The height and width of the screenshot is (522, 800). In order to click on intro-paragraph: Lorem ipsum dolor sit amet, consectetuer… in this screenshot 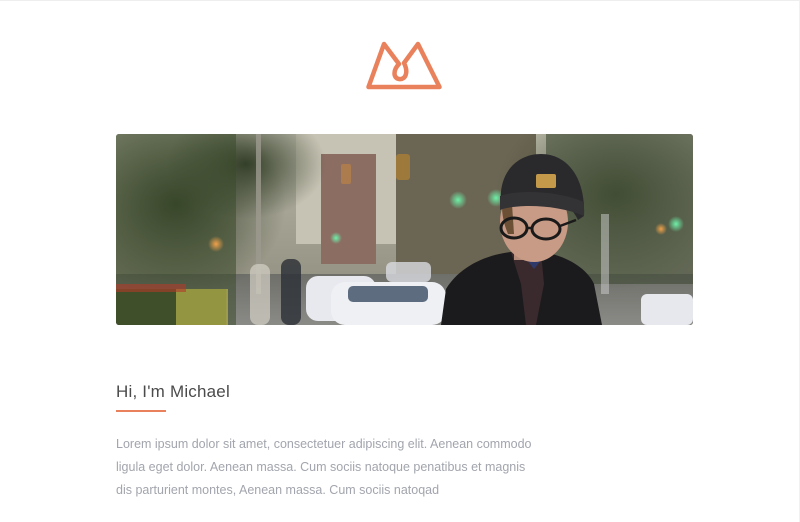, I will do `click(346, 467)`.